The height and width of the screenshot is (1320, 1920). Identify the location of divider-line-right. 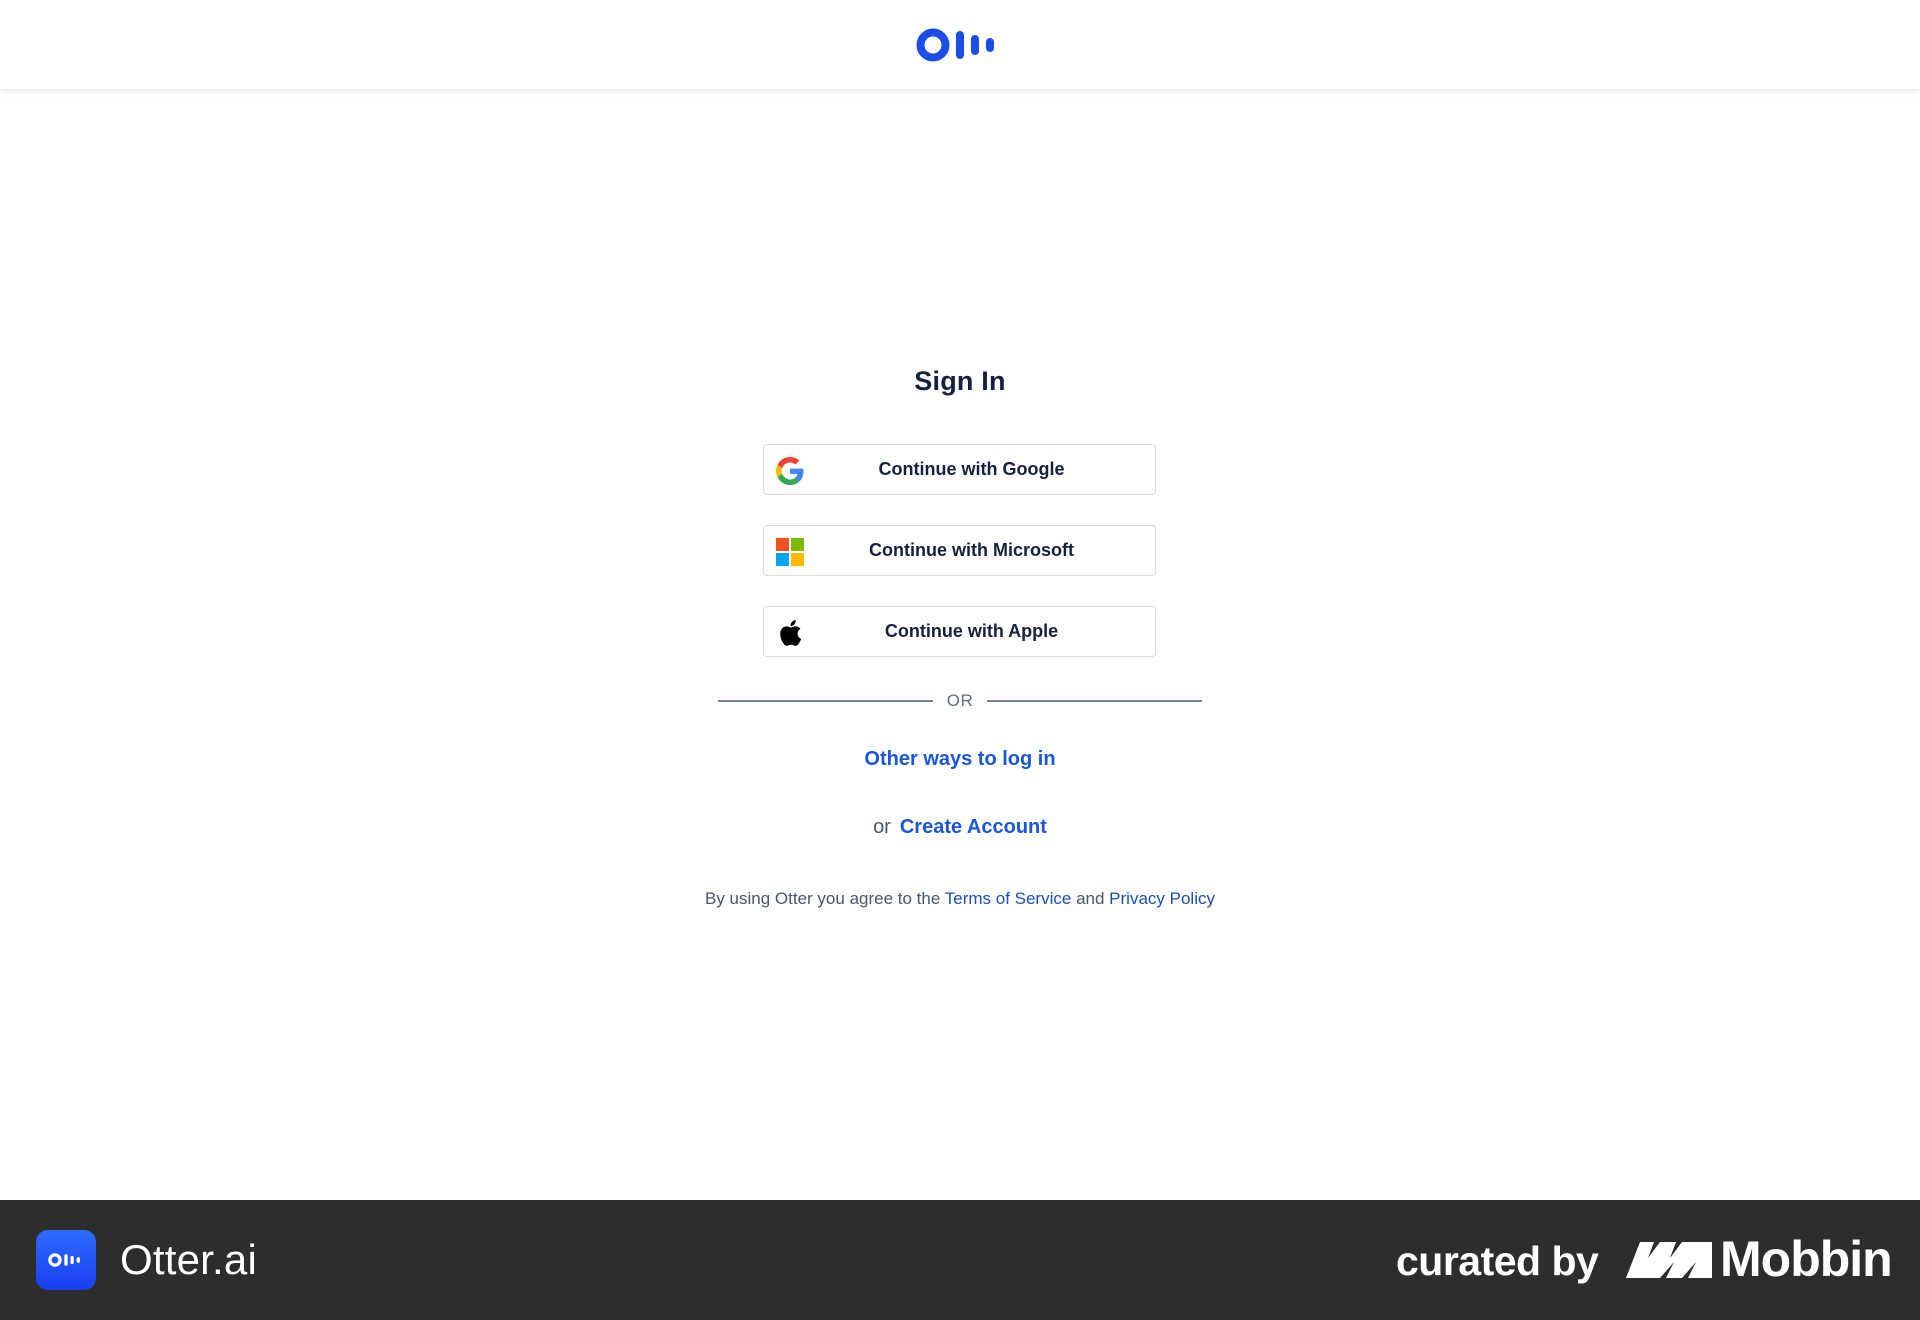
(1094, 701).